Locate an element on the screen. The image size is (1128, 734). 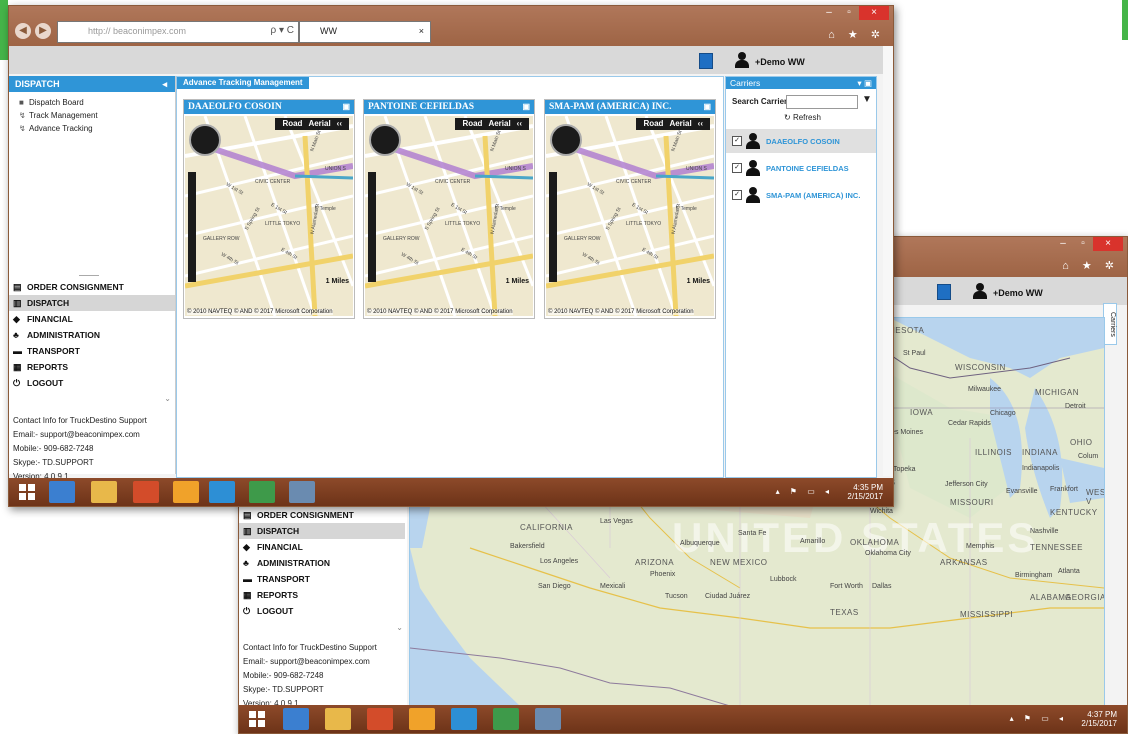
nav-item-financial: ◆ FINANCIAL is located at coordinates (322, 547).